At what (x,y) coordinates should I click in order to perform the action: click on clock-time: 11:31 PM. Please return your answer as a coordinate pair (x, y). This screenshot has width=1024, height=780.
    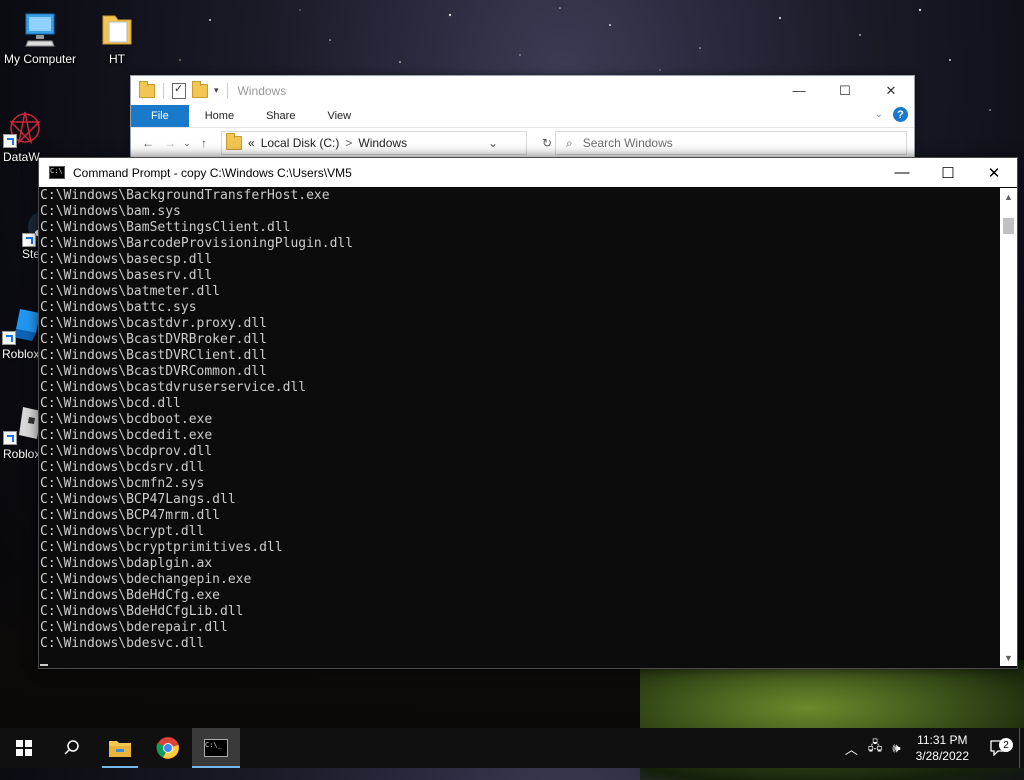
    Looking at the image, I should click on (942, 740).